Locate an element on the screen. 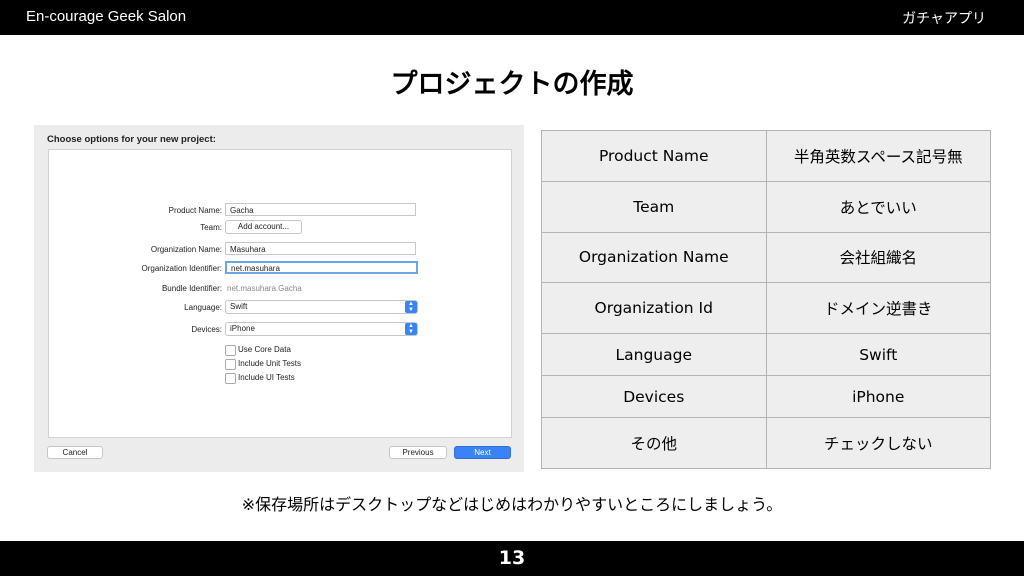 This screenshot has height=576, width=1024. language-value: Swift is located at coordinates (239, 306).